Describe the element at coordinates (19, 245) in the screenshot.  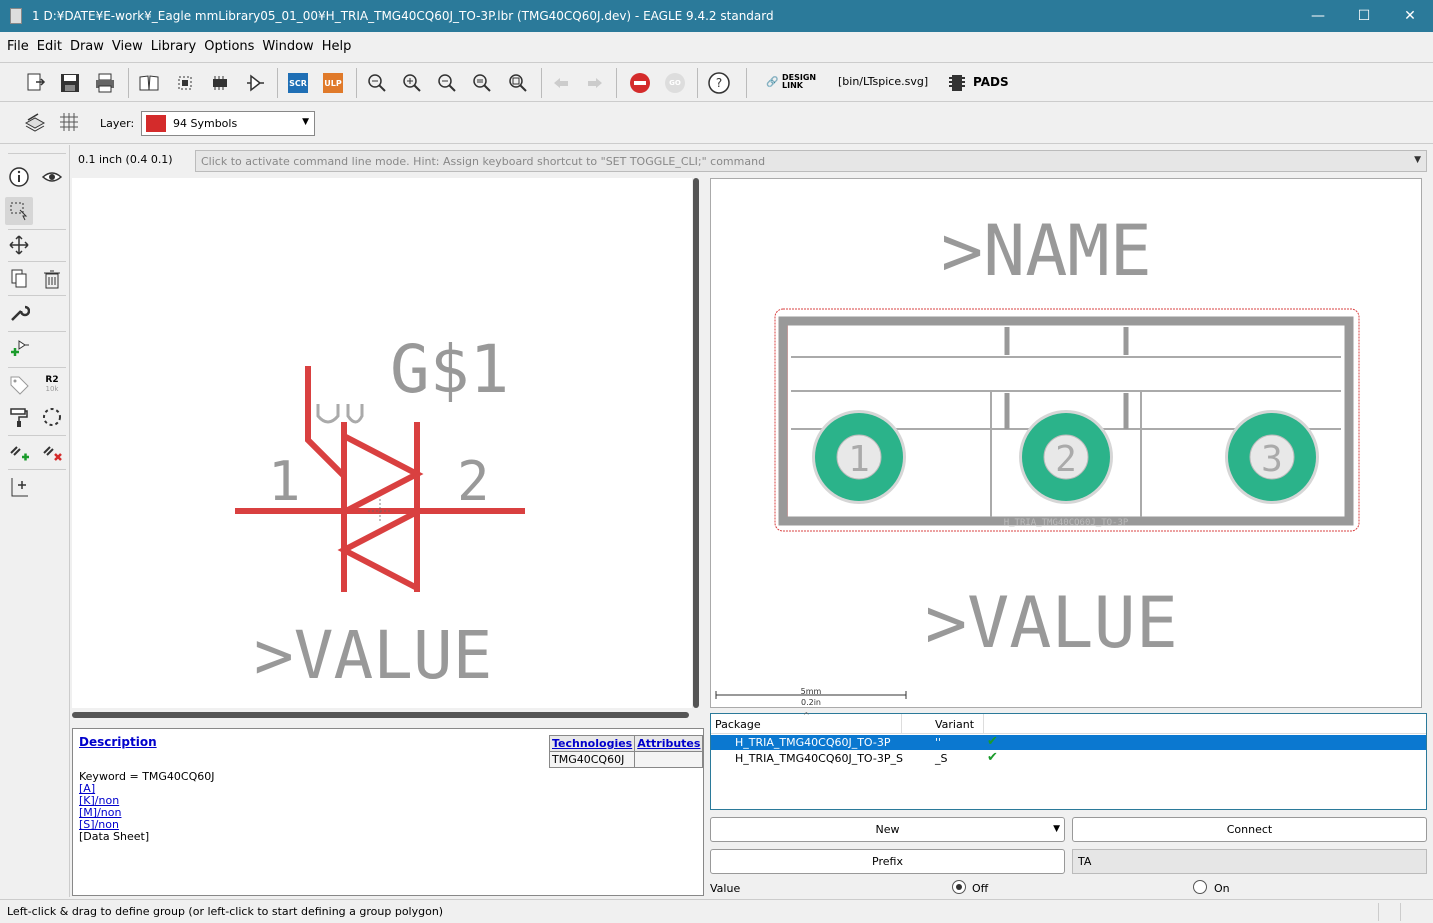
I see `move-icon` at that location.